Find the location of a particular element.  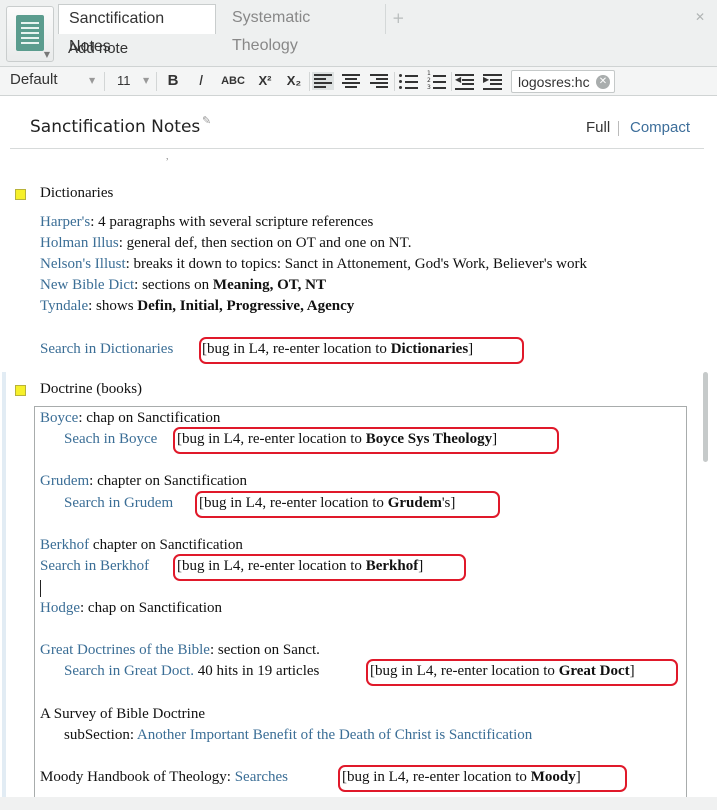

moody-searches-link: Searches is located at coordinates (261, 777).